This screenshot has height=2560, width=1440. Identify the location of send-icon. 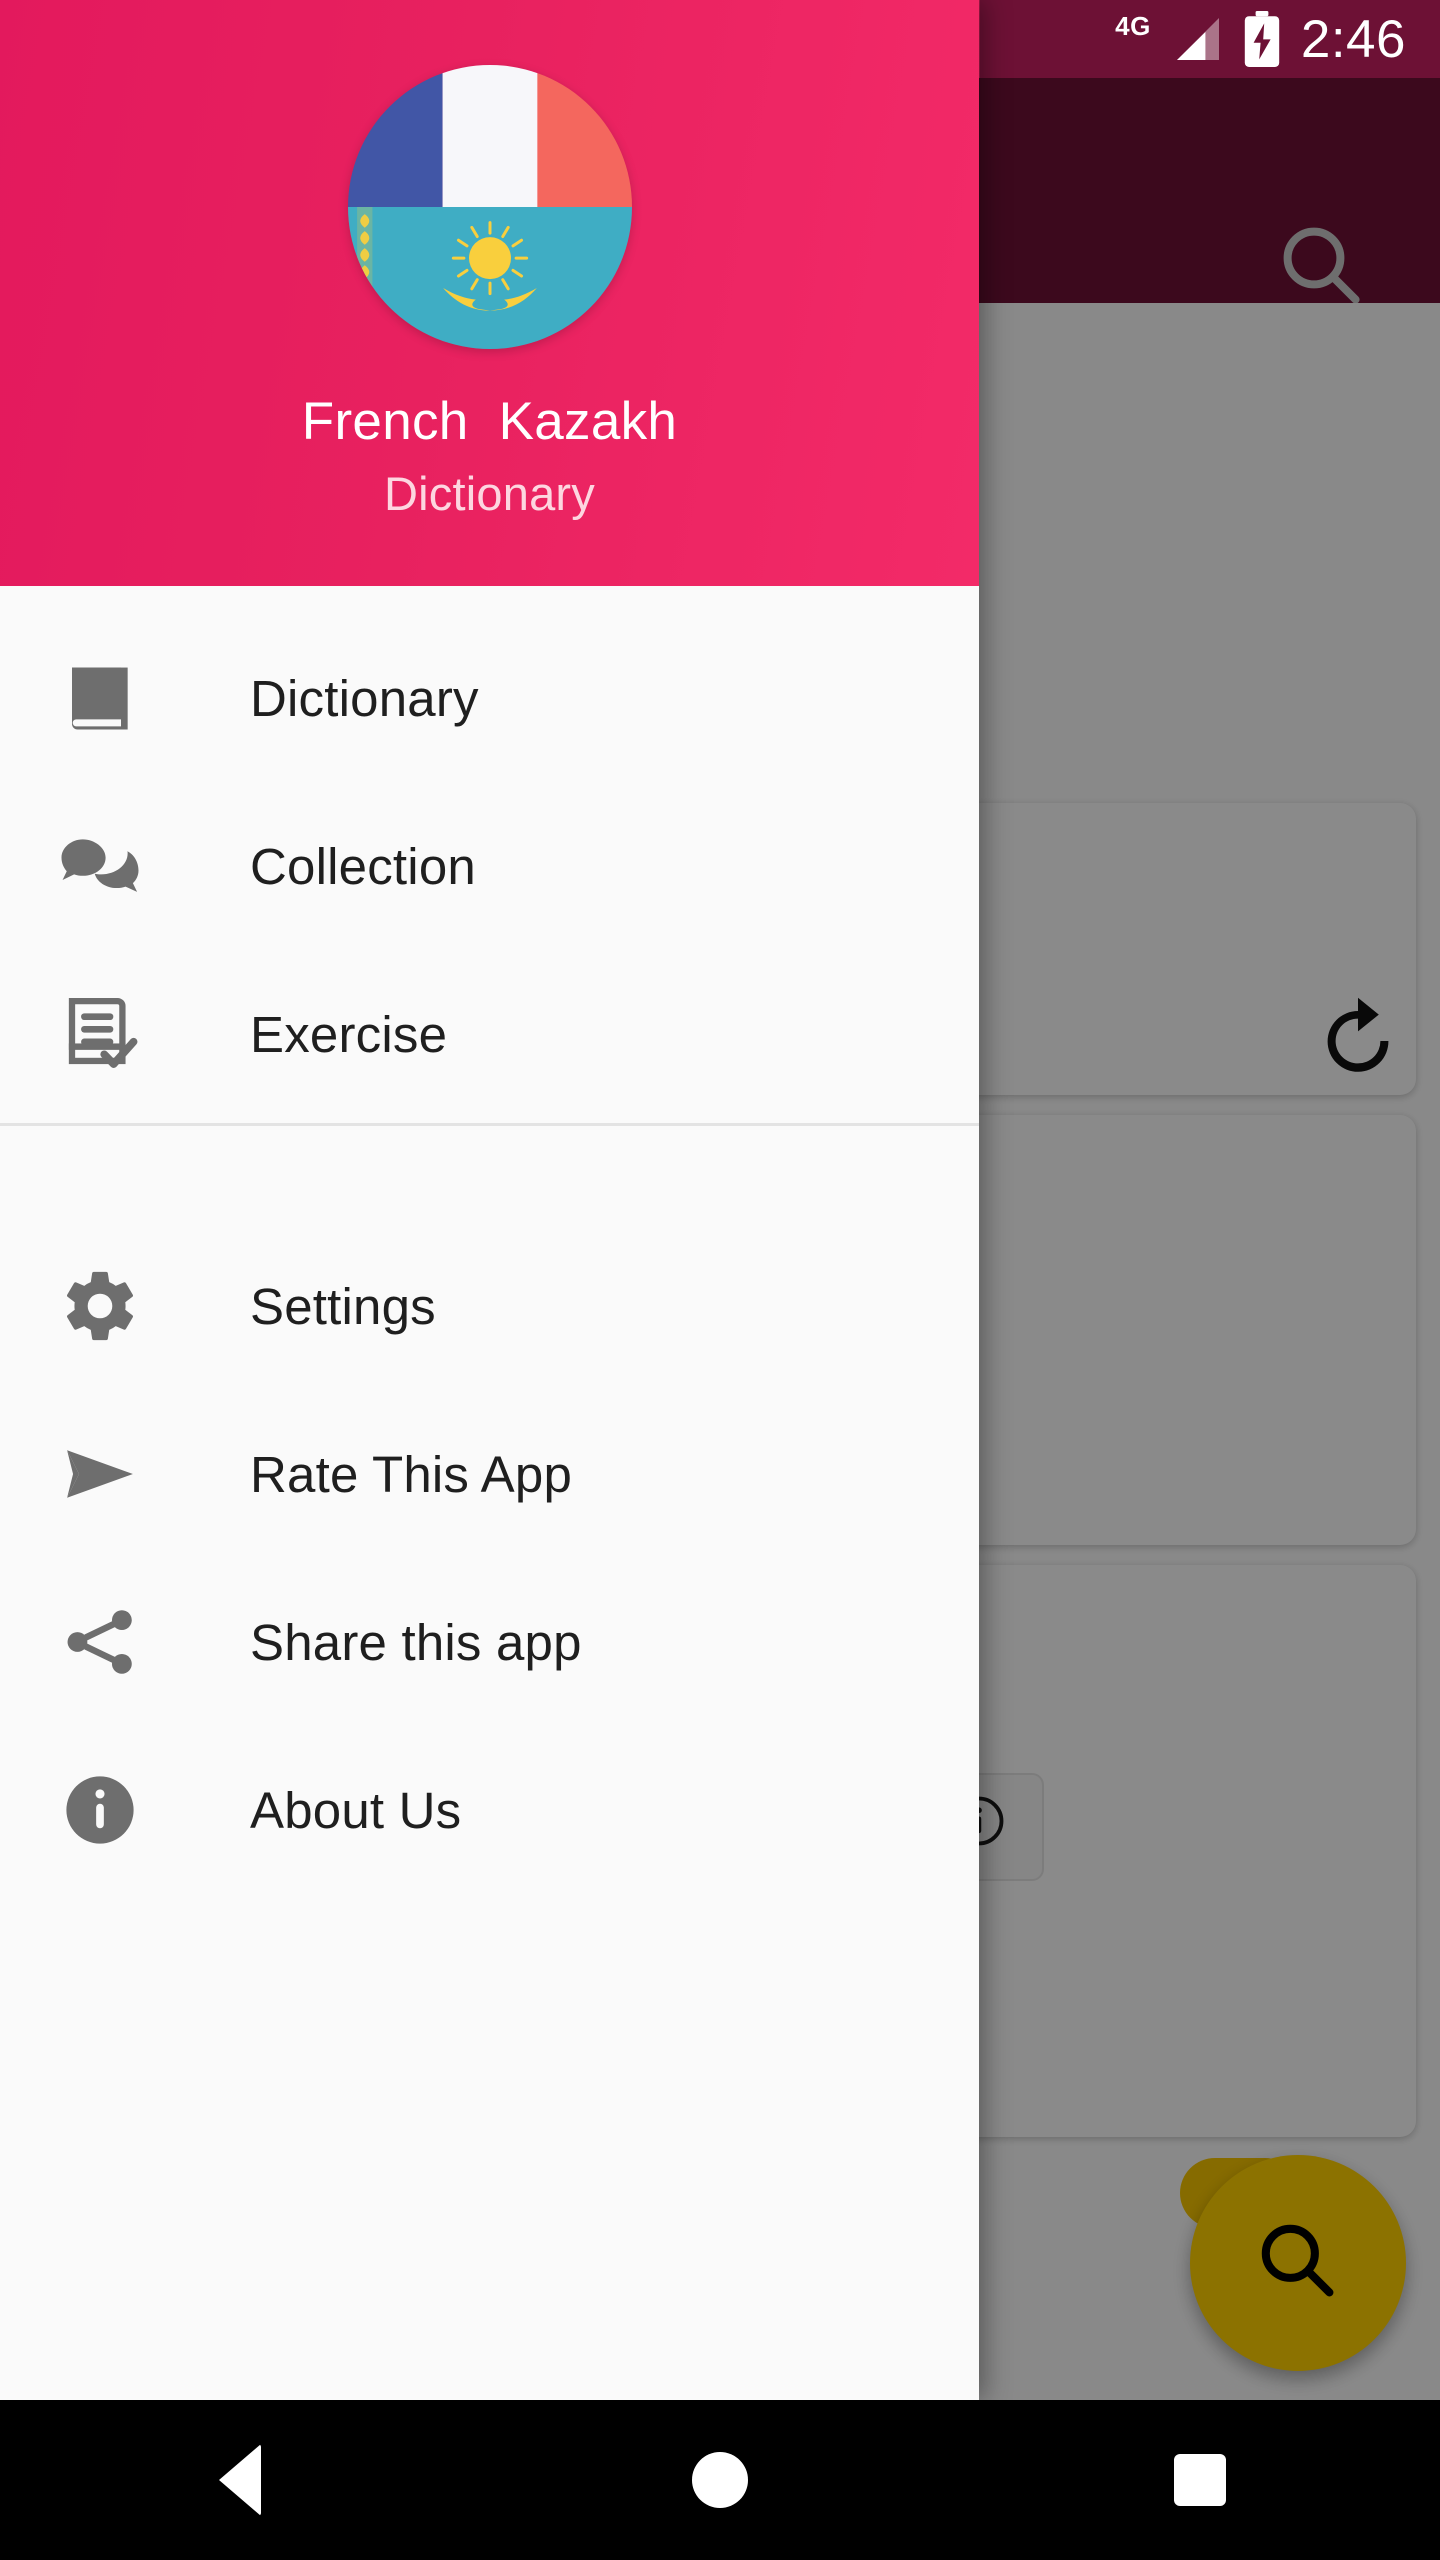
(100, 1474).